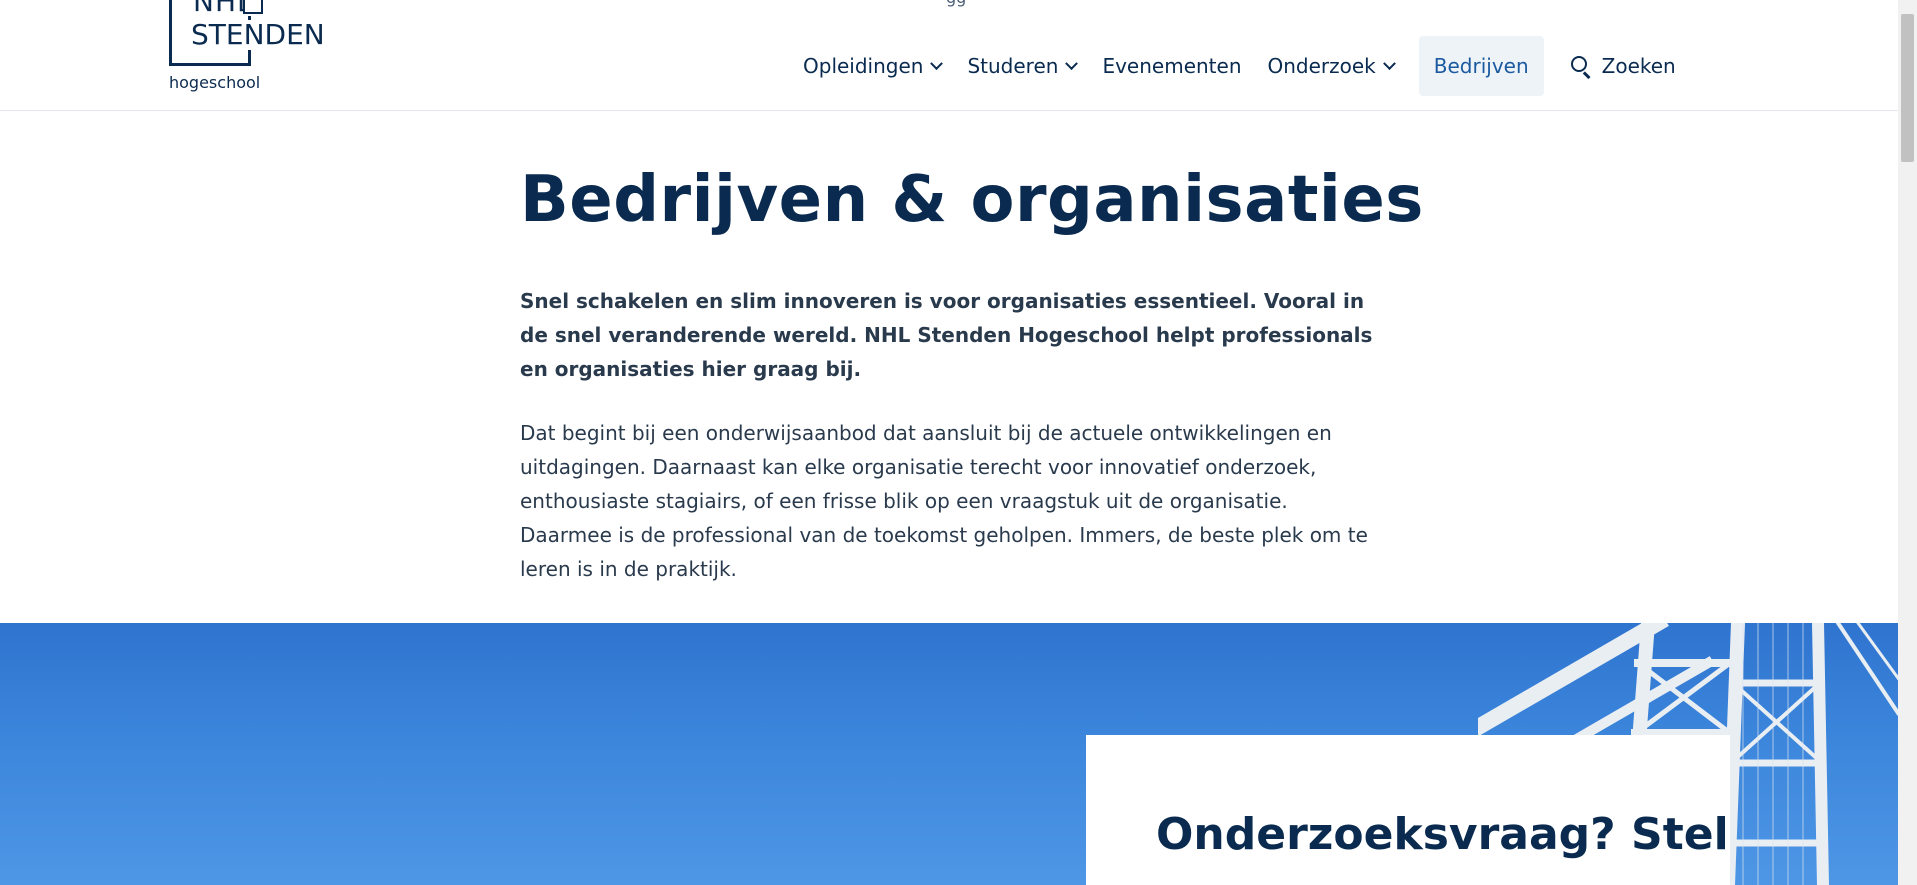 The height and width of the screenshot is (885, 1917). I want to click on nav-item-bedrijven: Bedrijven, so click(1481, 66).